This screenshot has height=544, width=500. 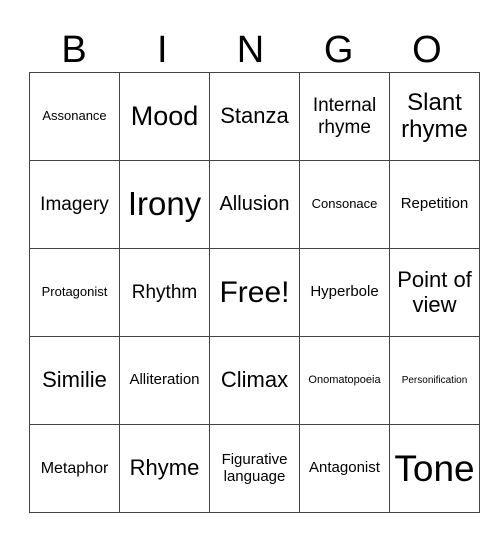 I want to click on bingo-cell: Rhythm, so click(x=164, y=292).